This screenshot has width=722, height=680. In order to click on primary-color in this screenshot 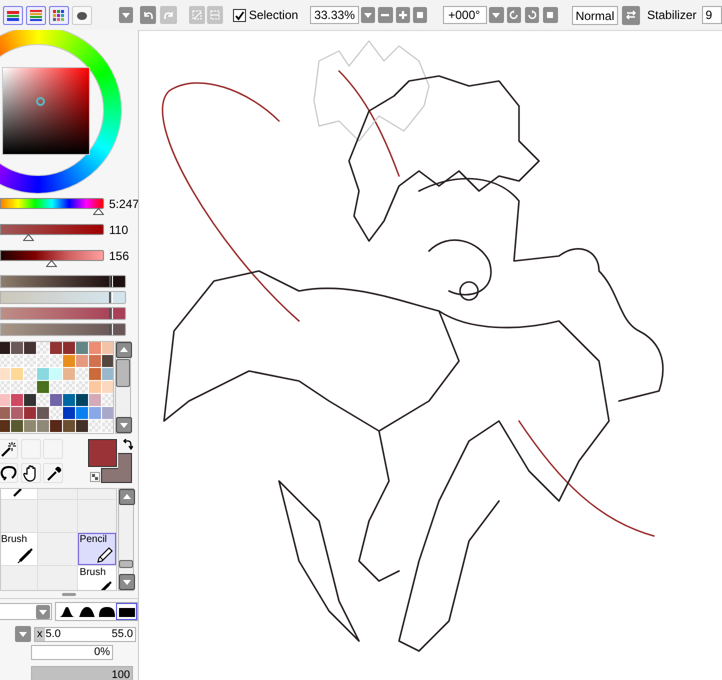, I will do `click(102, 453)`.